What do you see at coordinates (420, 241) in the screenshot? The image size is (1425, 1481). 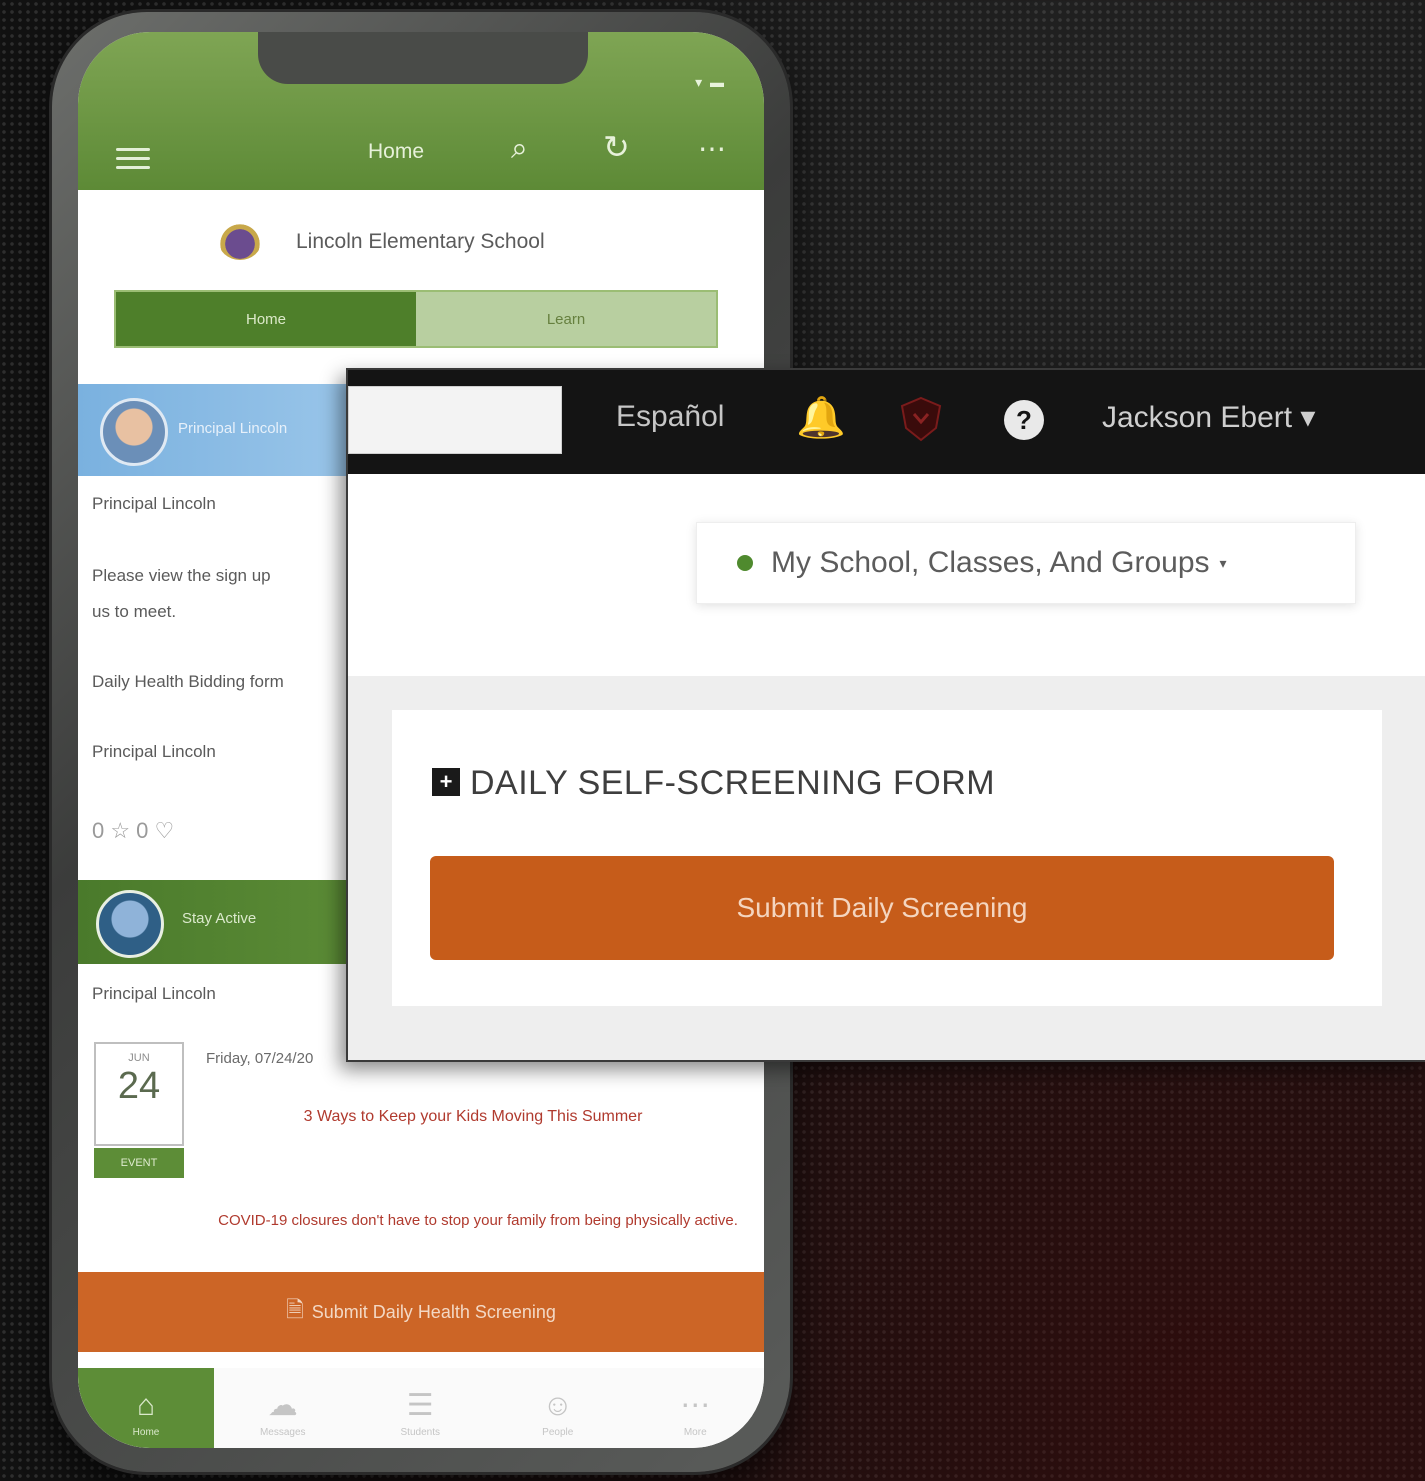 I see `school-name: Lincoln Elementary School` at bounding box center [420, 241].